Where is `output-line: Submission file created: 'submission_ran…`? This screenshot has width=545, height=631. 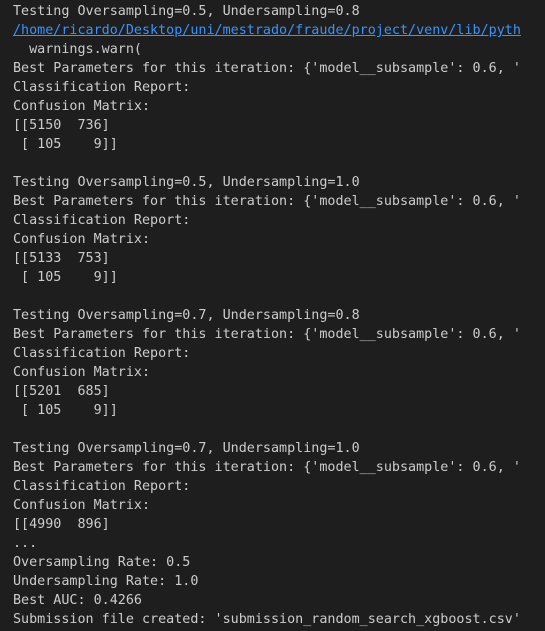 output-line: Submission file created: 'submission_ran… is located at coordinates (267, 619).